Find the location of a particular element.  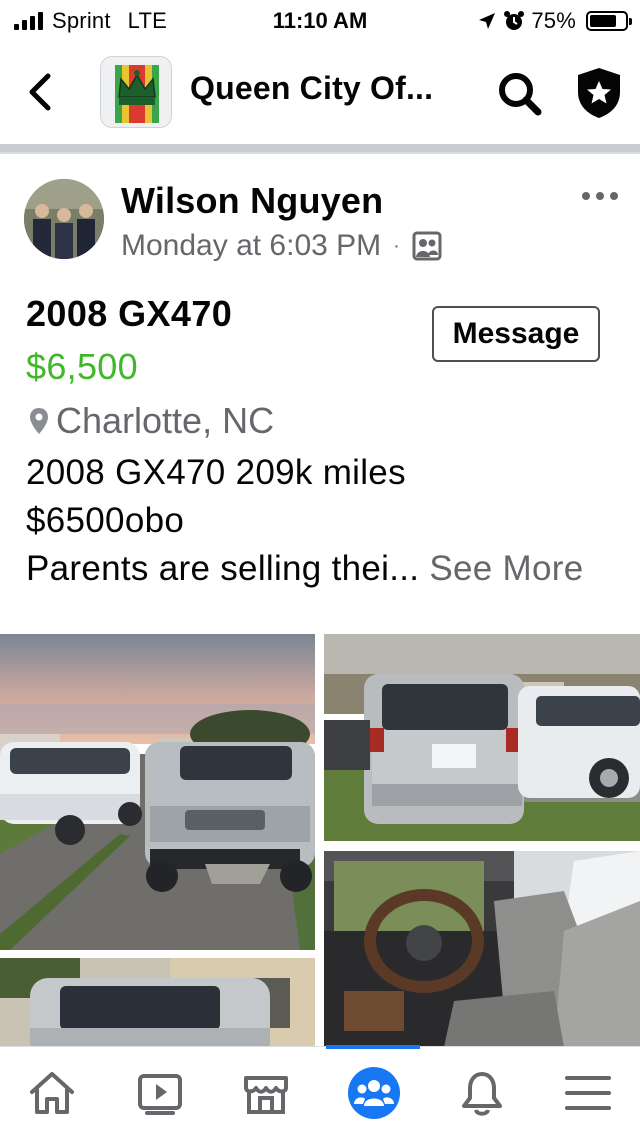

groups-icon is located at coordinates (374, 1093).